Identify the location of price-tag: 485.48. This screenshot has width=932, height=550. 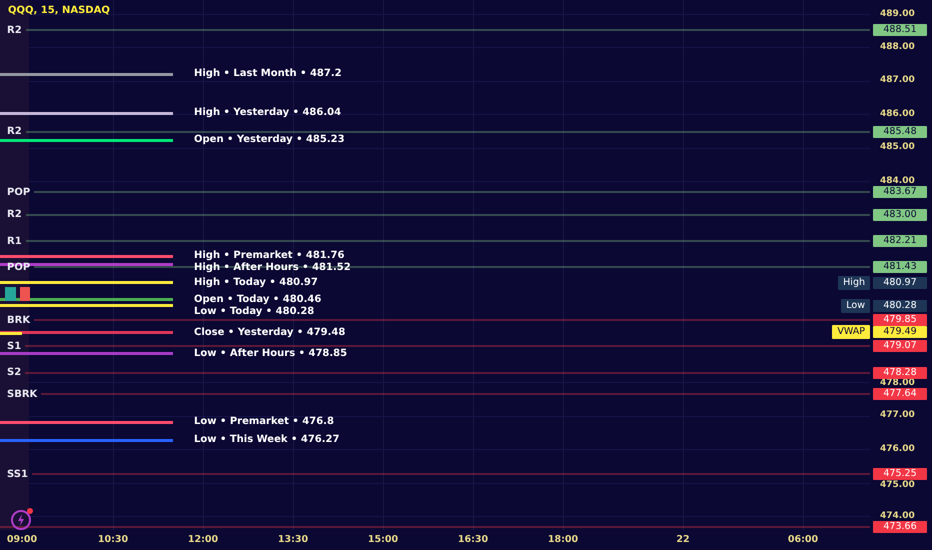
(900, 132).